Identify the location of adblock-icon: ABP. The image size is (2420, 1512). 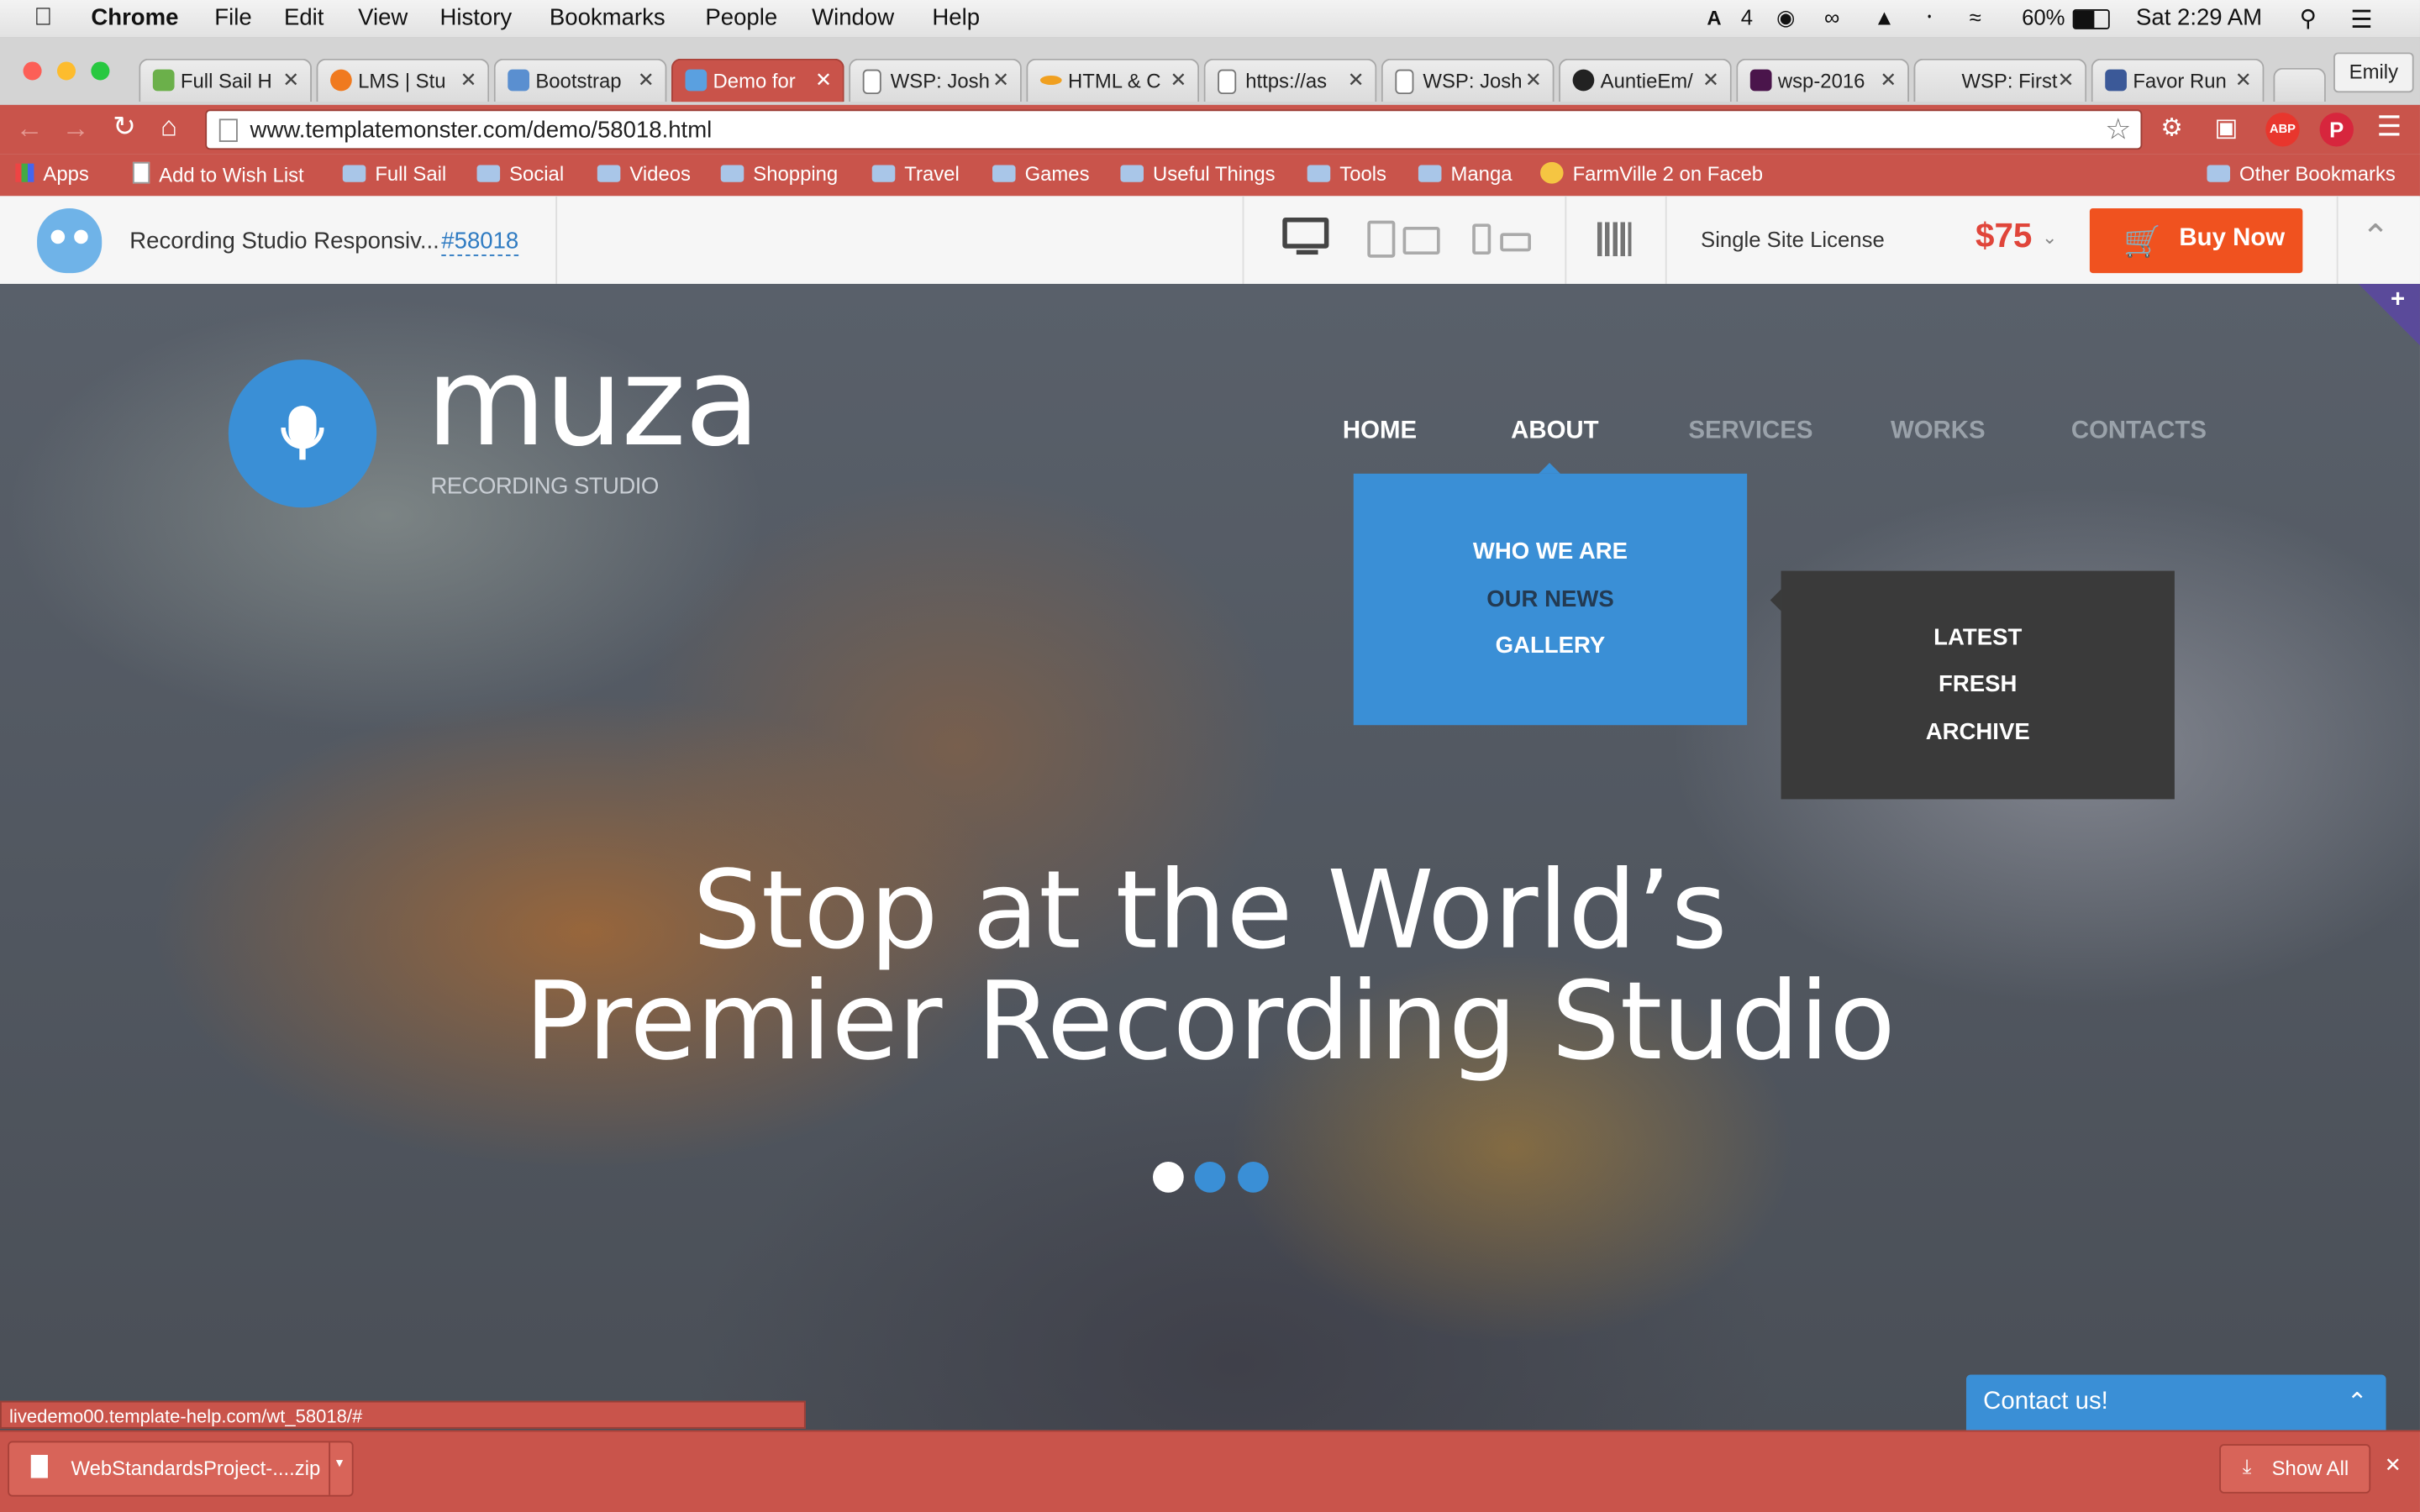
(2282, 130).